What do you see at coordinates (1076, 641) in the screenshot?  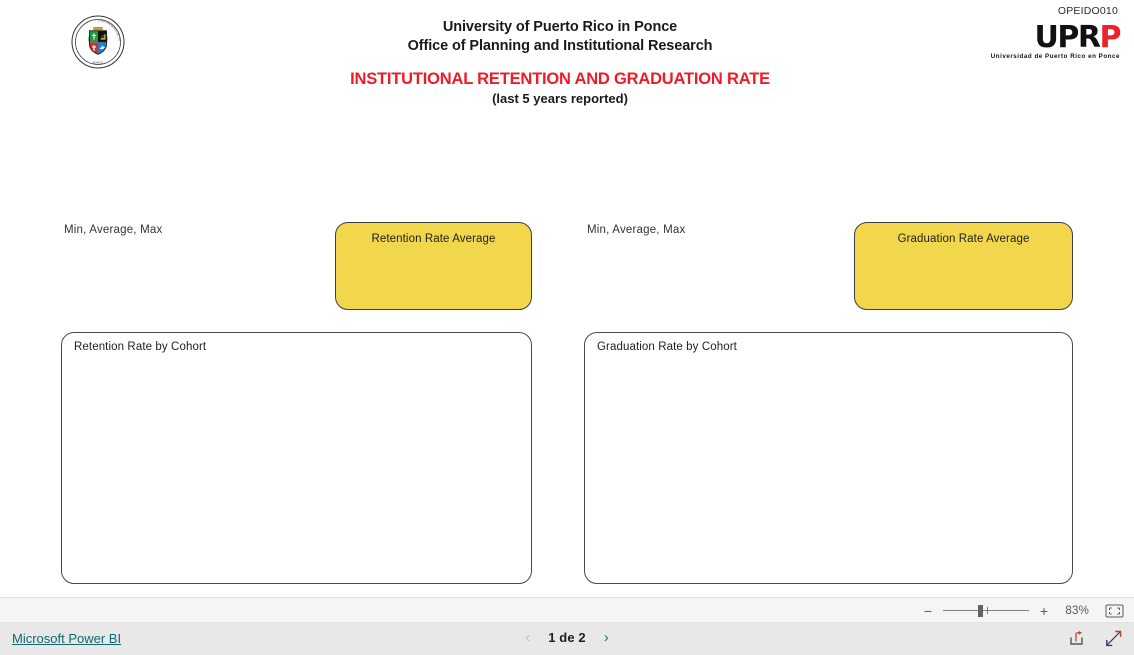 I see `share-icon` at bounding box center [1076, 641].